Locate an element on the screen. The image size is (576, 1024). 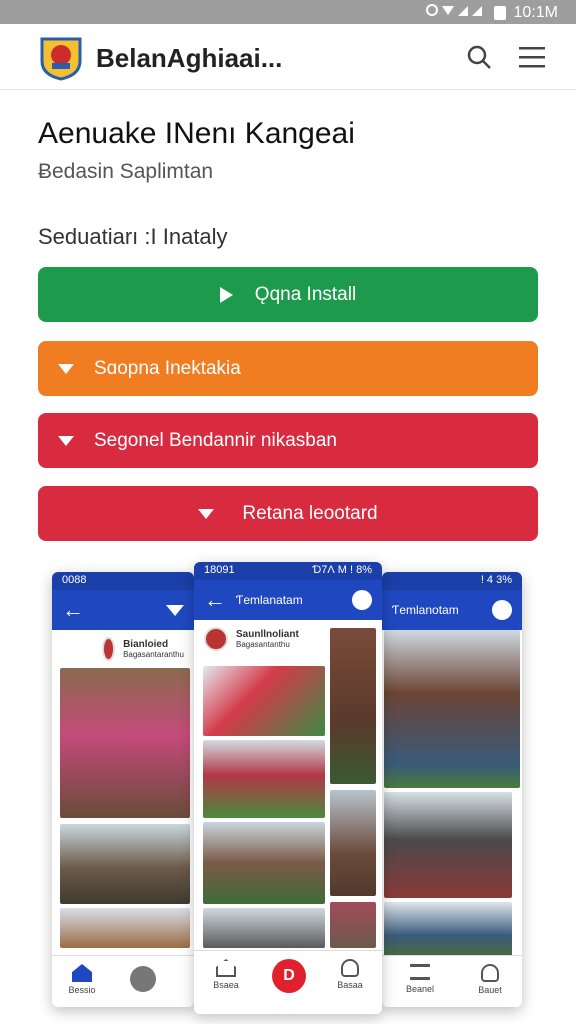
play-icon is located at coordinates (226, 294).